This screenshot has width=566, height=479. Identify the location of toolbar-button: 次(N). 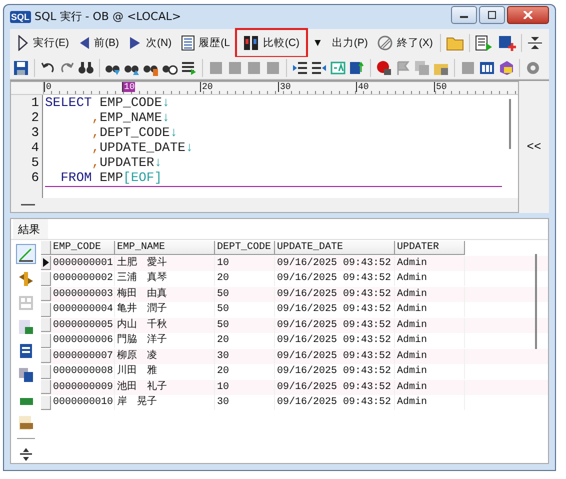
(150, 43).